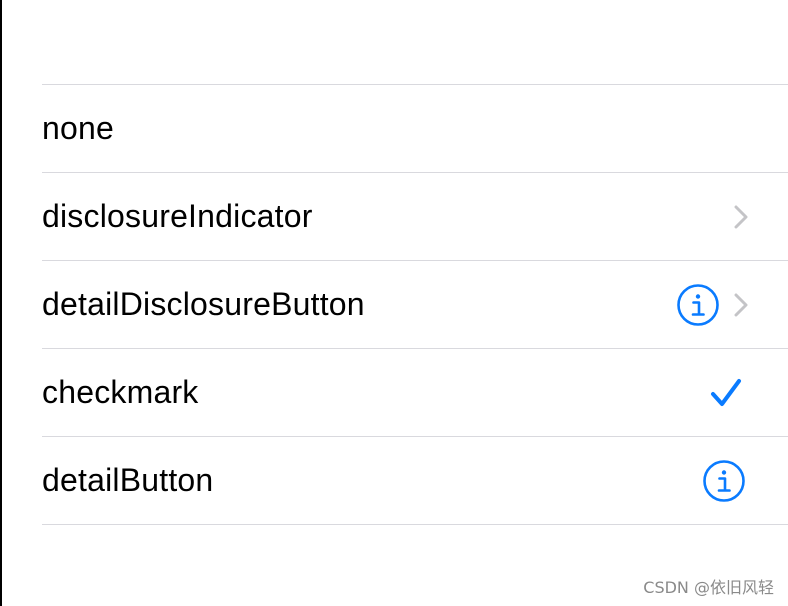 The width and height of the screenshot is (788, 606). What do you see at coordinates (415, 481) in the screenshot?
I see `table-row-detail-button: detailButton` at bounding box center [415, 481].